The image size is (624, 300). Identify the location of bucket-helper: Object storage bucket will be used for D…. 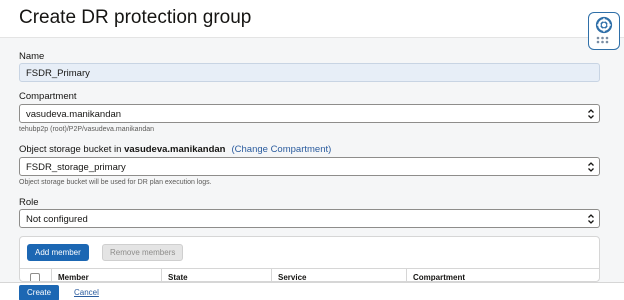
(115, 182).